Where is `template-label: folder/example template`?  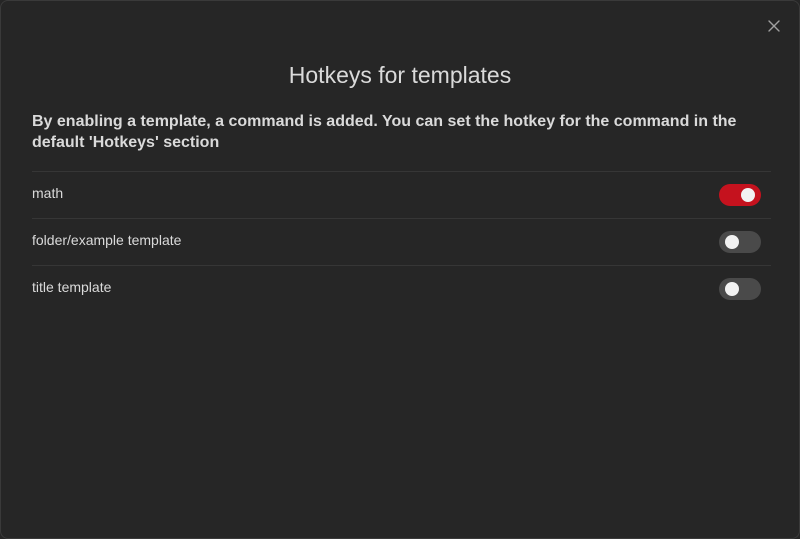
template-label: folder/example template is located at coordinates (107, 239).